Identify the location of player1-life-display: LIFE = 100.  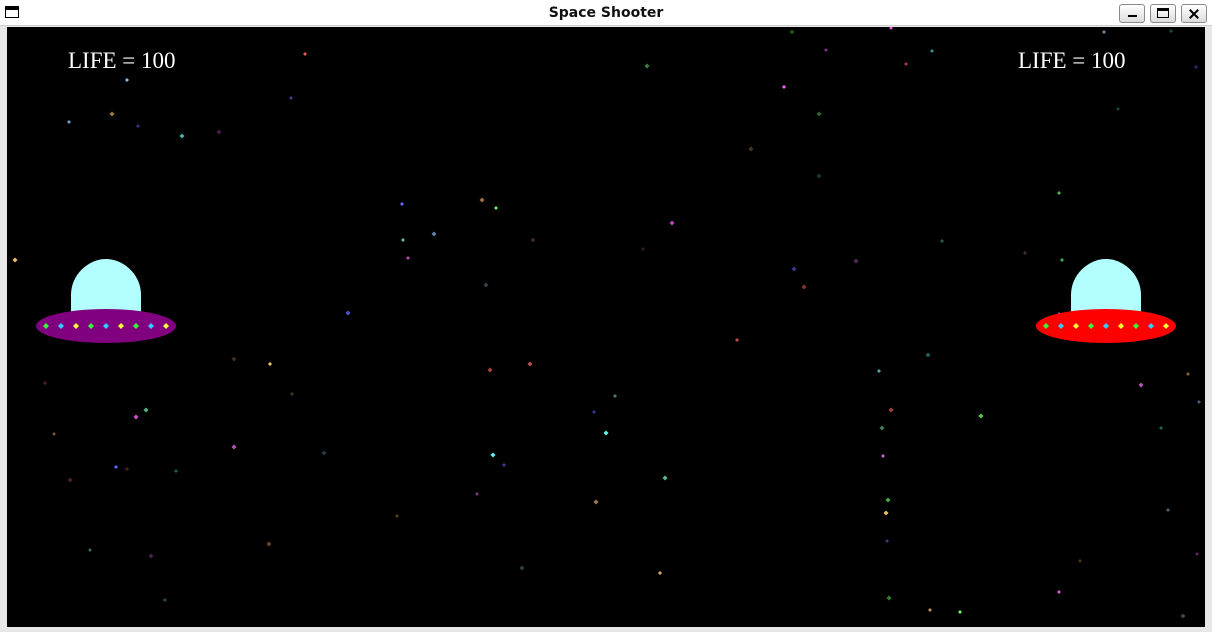
(122, 61).